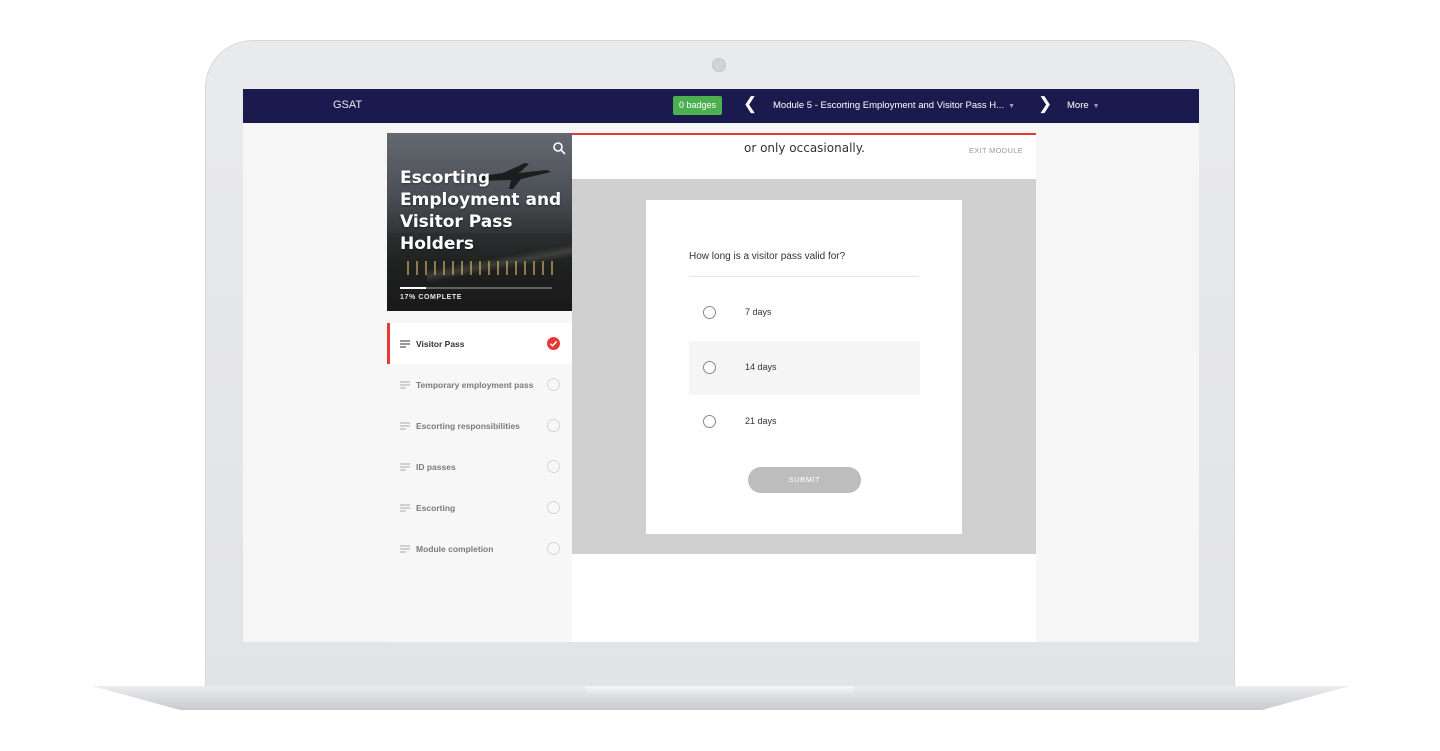 The height and width of the screenshot is (751, 1440). I want to click on lesson-item-temporary-employment-pass: Temporary employment pass, so click(479, 384).